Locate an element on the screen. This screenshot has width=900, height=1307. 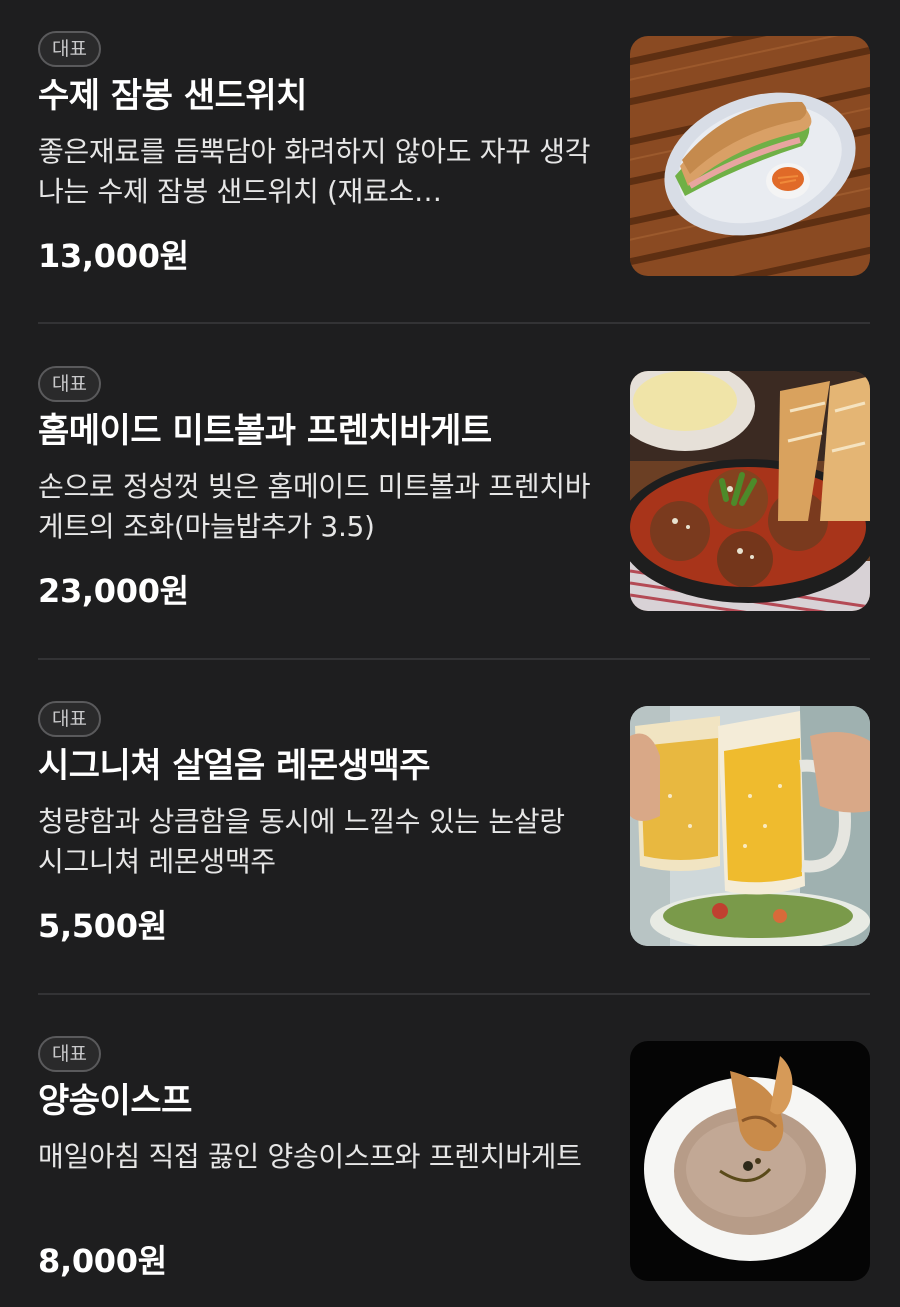
menu-item-price: 13,000원 is located at coordinates (113, 256).